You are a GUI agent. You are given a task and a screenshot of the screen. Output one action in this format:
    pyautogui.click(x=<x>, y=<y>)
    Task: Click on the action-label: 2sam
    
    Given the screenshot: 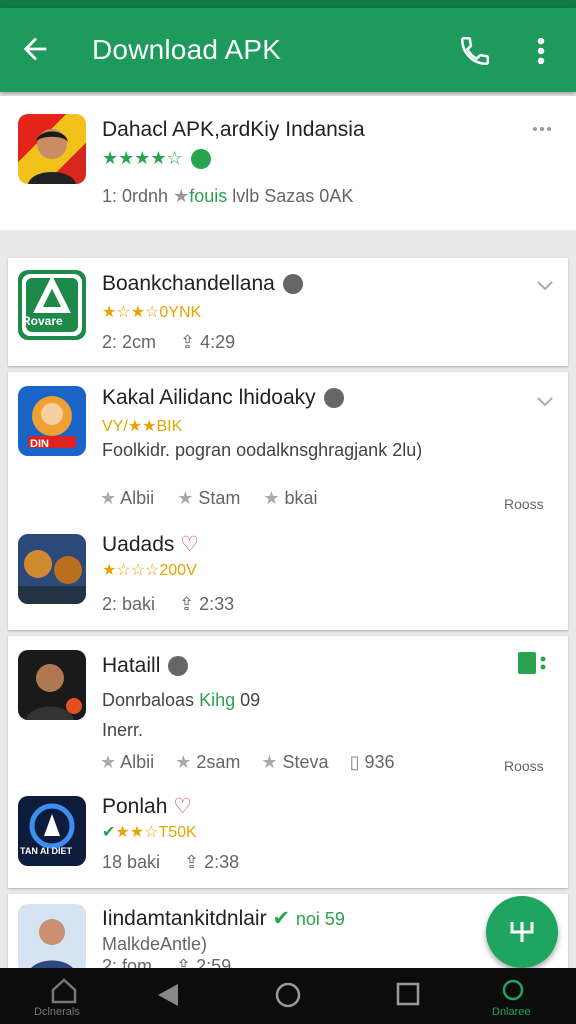 What is the action you would take?
    pyautogui.click(x=218, y=762)
    